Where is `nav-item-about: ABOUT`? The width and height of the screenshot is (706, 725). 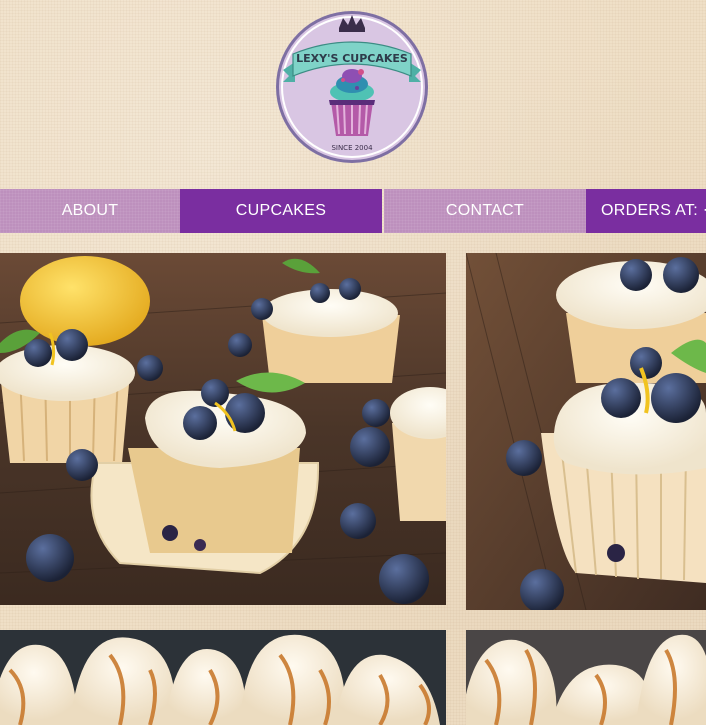
nav-item-about: ABOUT is located at coordinates (90, 211).